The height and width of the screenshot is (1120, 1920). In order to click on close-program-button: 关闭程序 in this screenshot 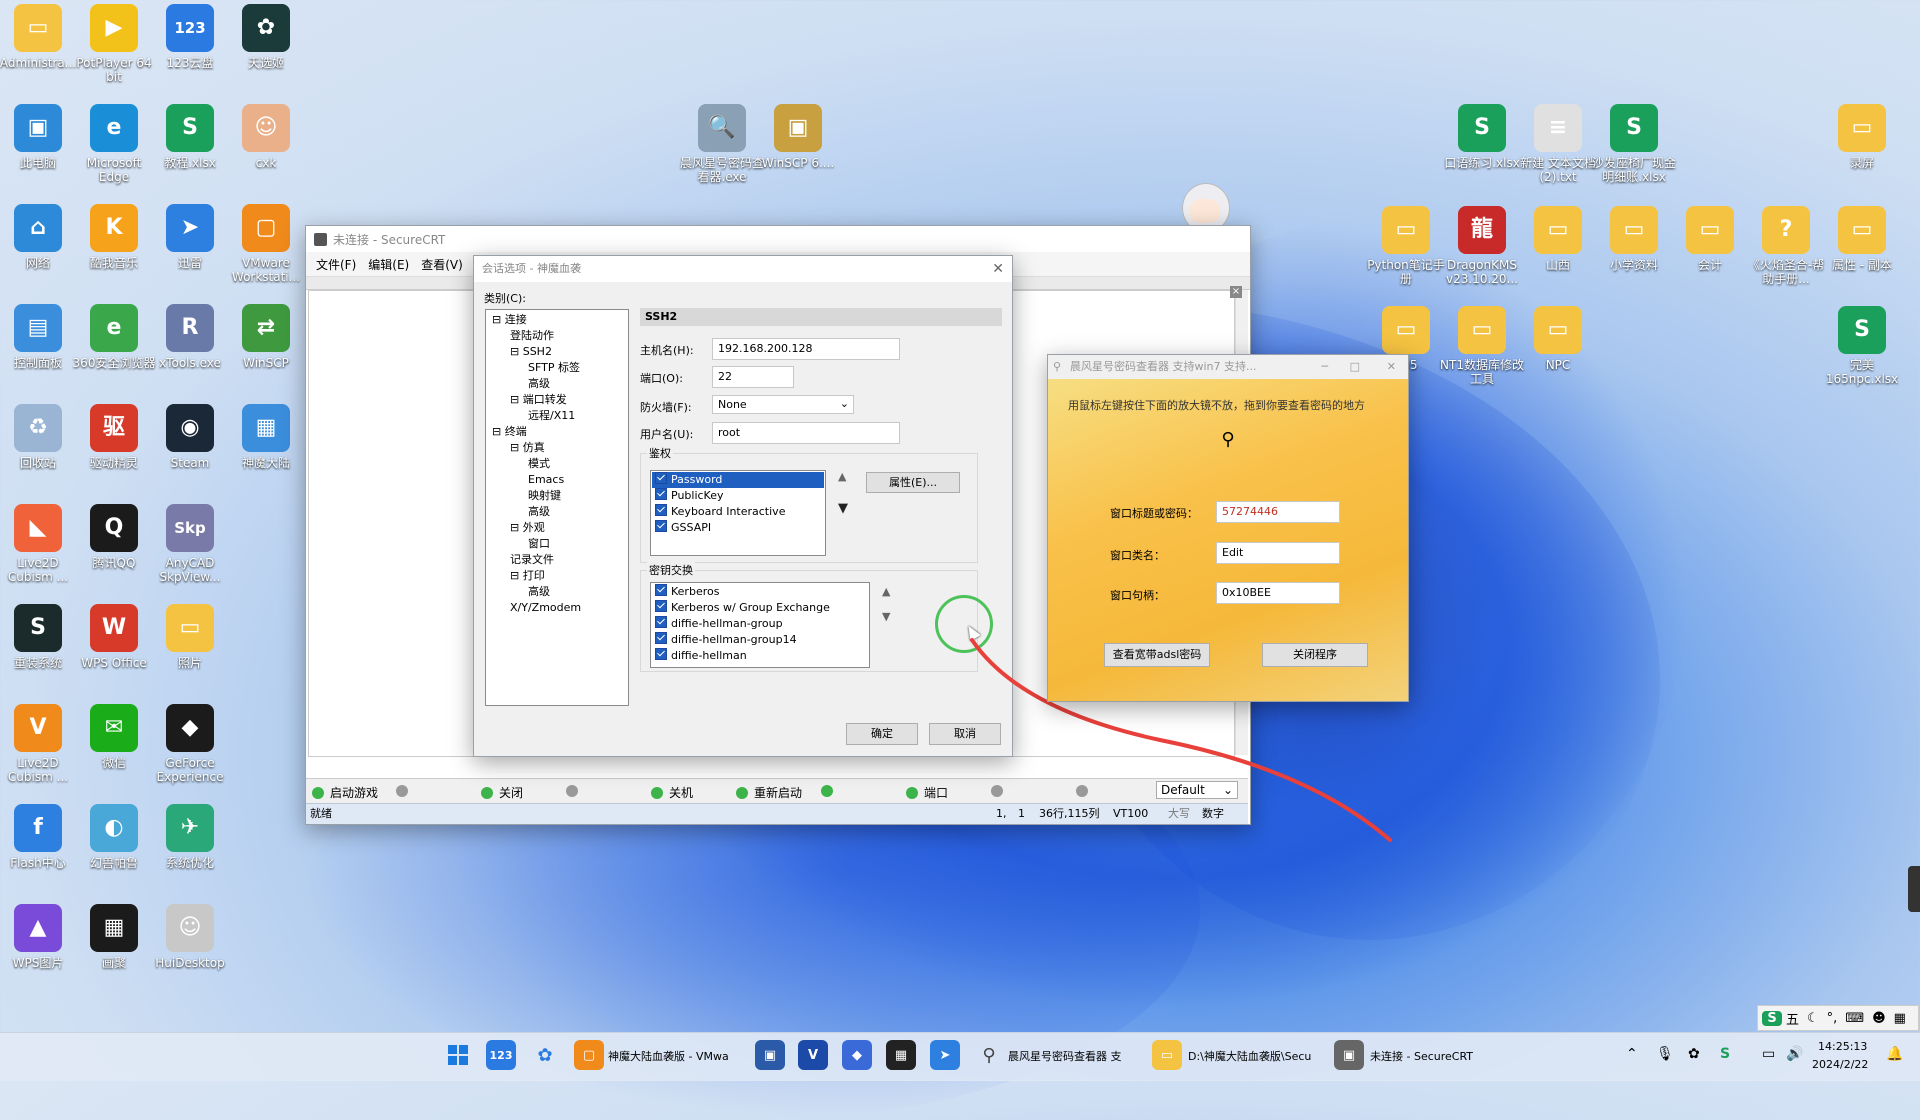, I will do `click(1315, 655)`.